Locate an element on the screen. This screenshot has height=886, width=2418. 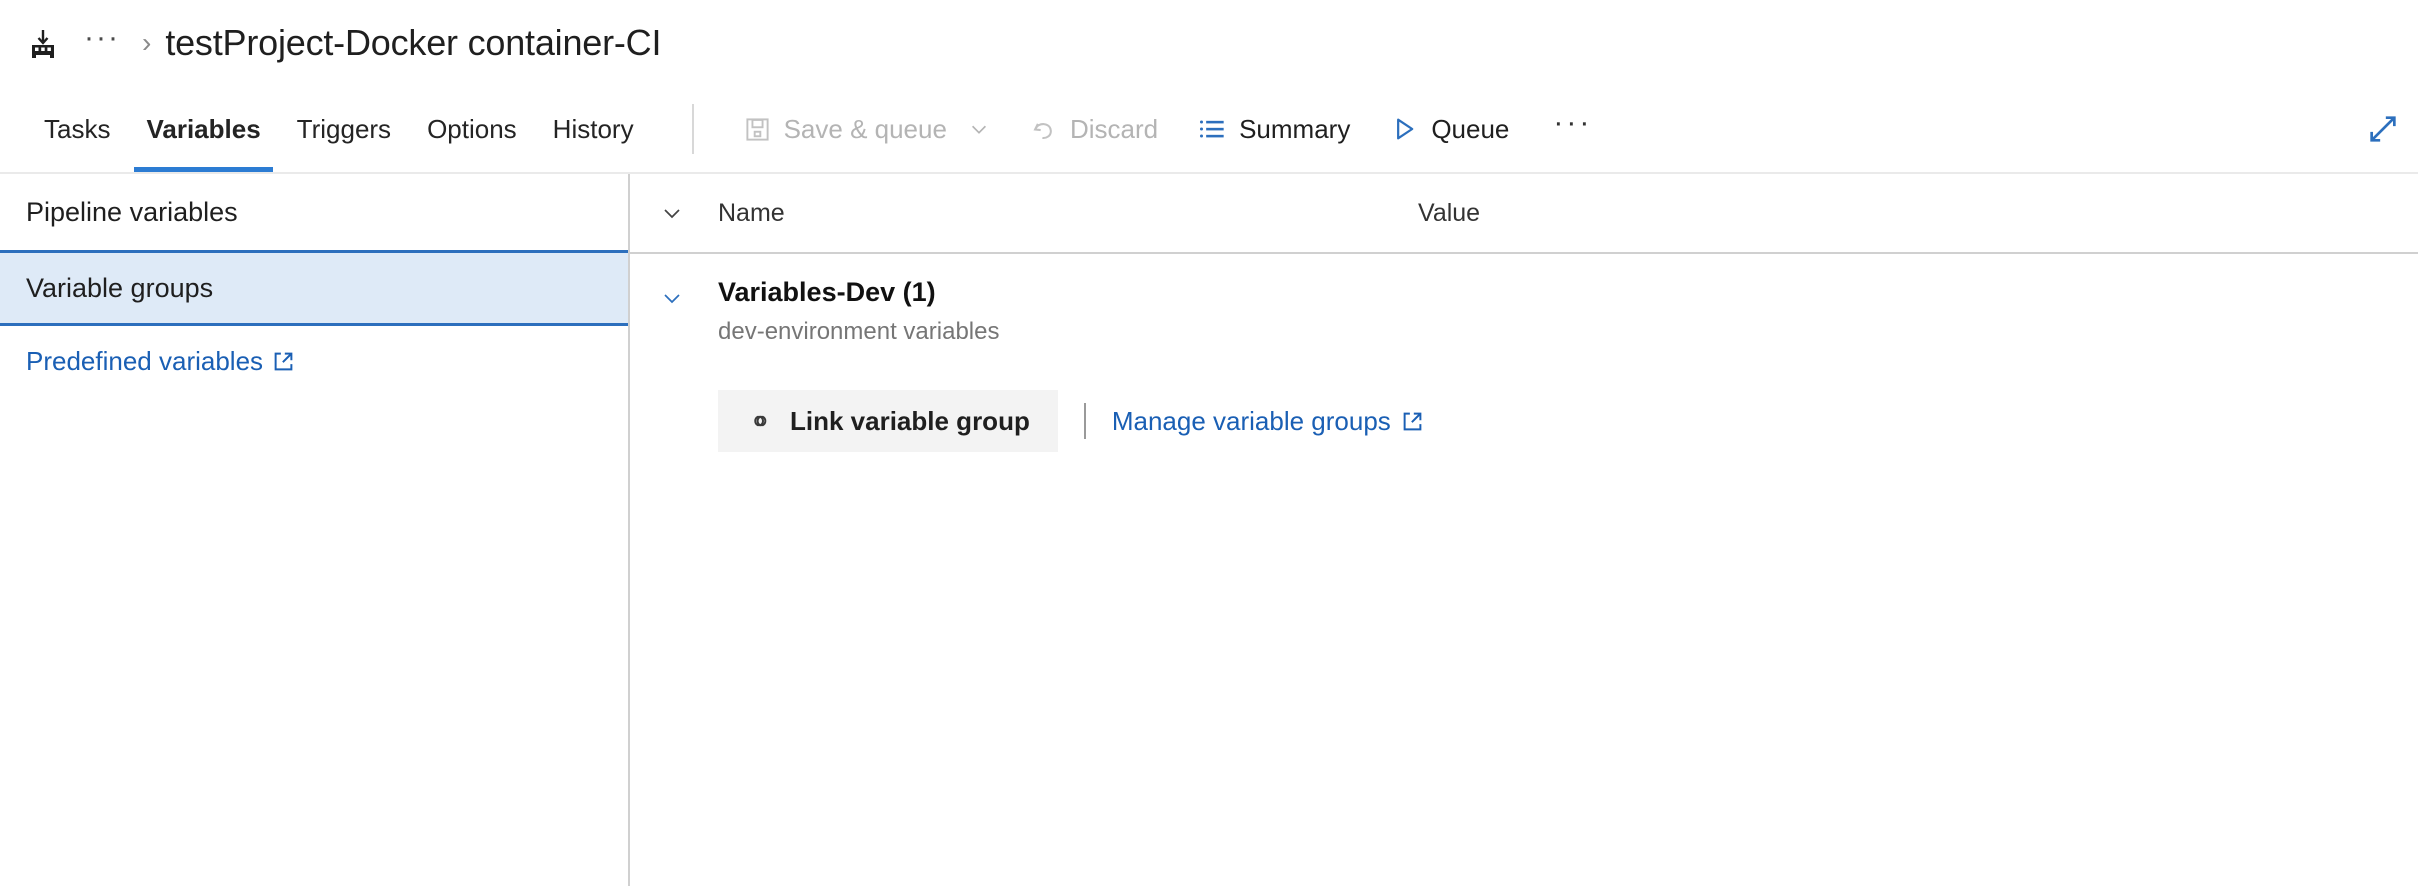
variable-group-name: Variables-Dev (1) is located at coordinates (858, 292).